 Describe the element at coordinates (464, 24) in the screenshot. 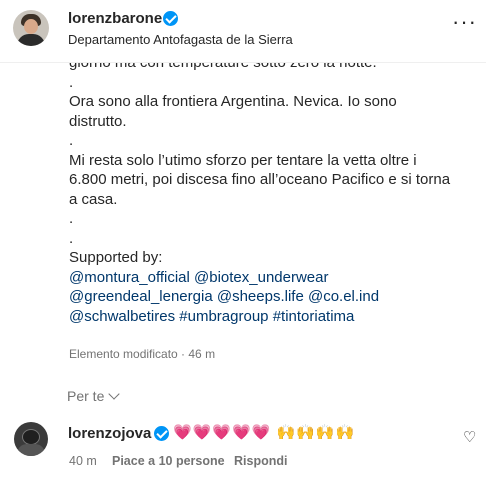

I see `more-options-icon: ···` at that location.